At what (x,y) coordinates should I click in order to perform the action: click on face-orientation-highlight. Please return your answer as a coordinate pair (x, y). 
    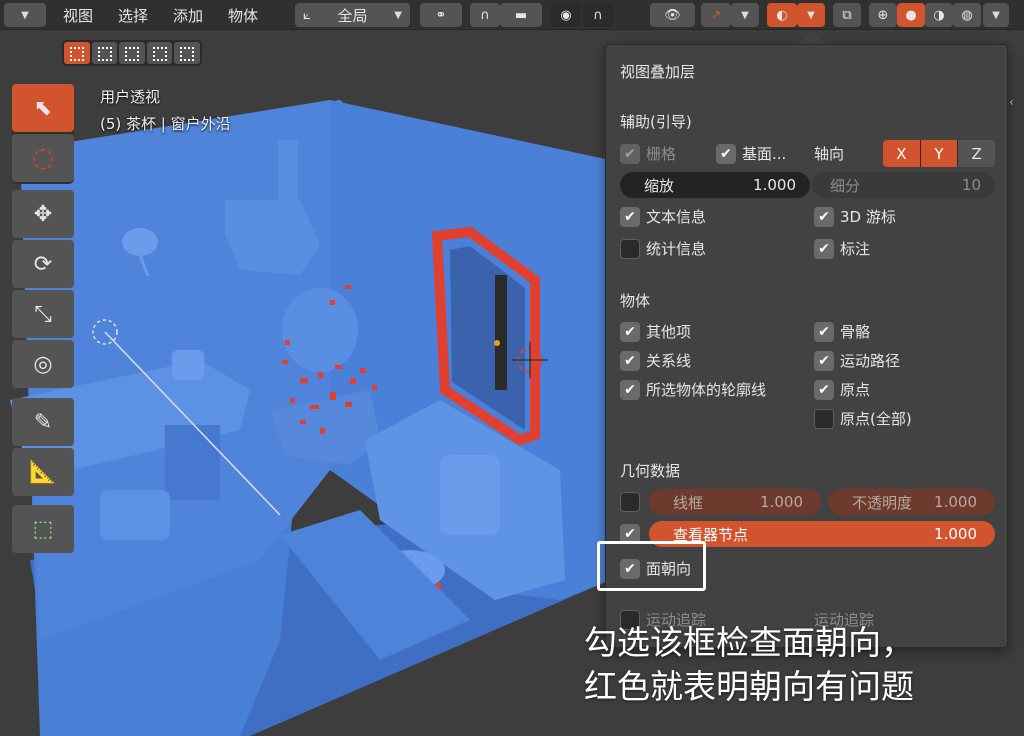
    Looking at the image, I should click on (651, 566).